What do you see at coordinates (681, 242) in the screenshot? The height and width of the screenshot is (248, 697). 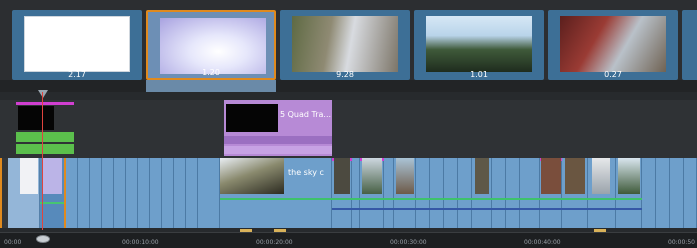 I see `ruler-label: 00:00:50` at bounding box center [681, 242].